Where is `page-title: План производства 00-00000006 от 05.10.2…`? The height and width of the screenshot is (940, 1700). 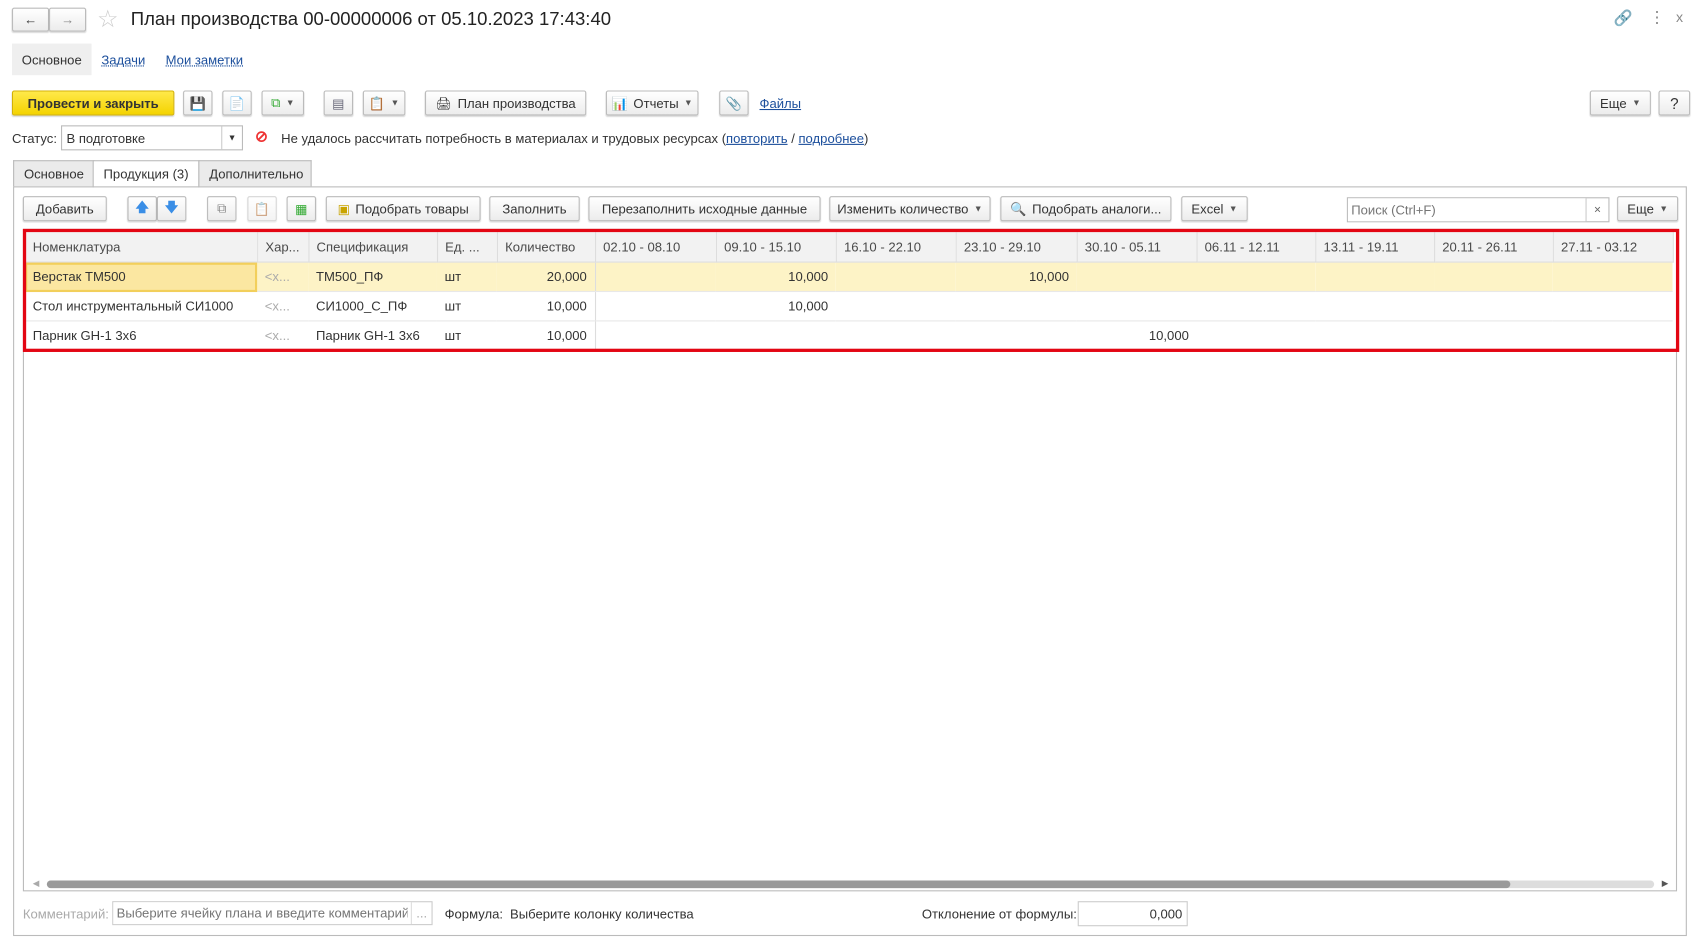 page-title: План производства 00-00000006 от 05.10.2… is located at coordinates (371, 19).